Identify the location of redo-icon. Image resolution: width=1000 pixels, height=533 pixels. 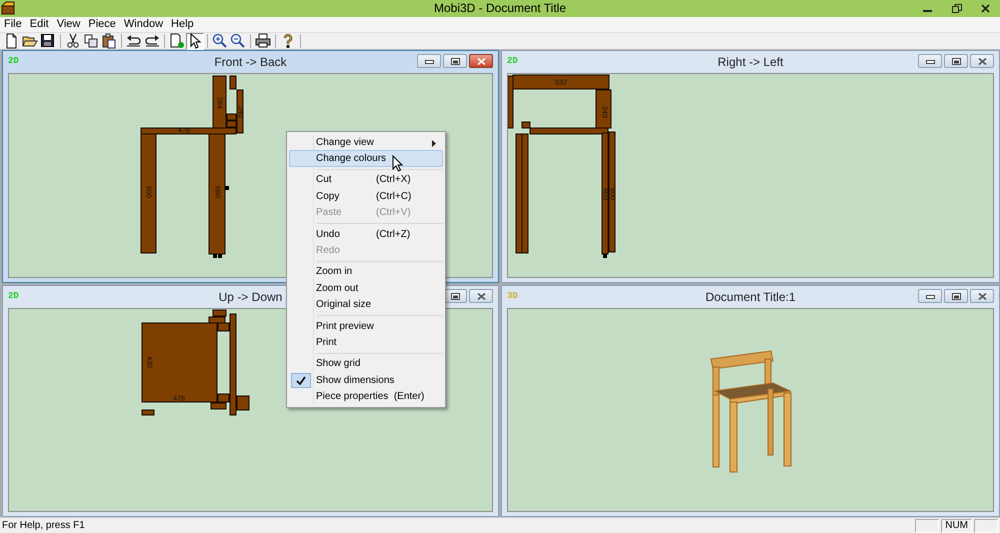
(152, 41).